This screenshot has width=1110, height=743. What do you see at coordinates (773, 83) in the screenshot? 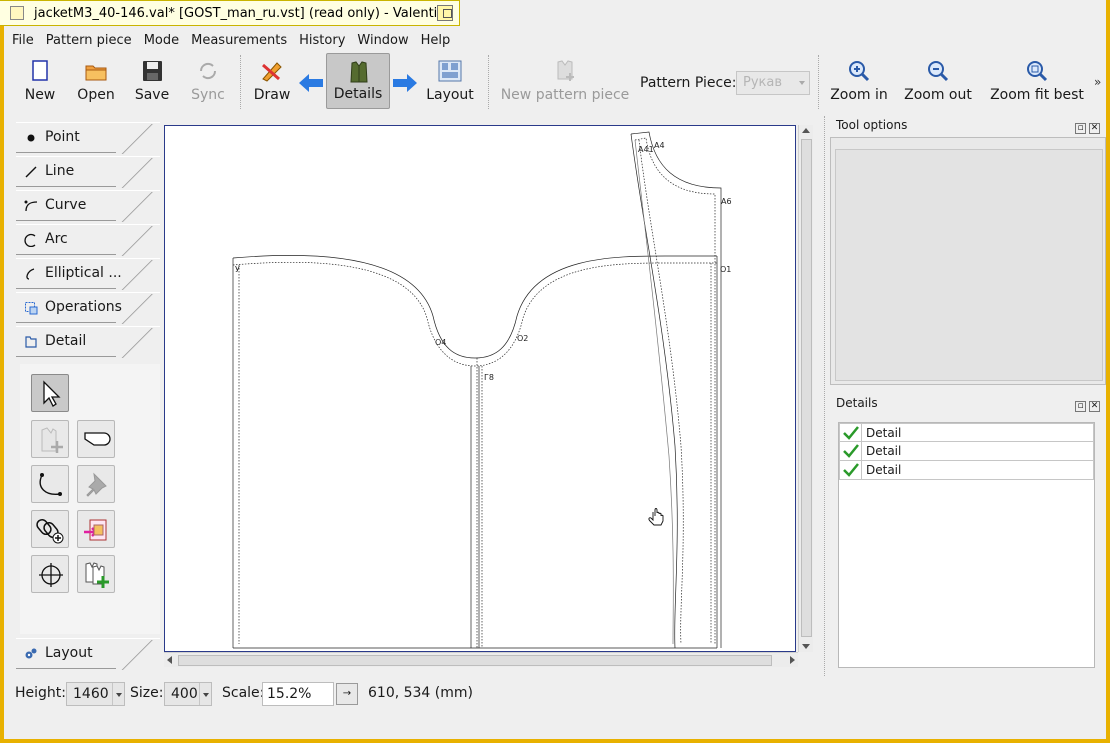
I see `pattern-piece-select: Рукав` at bounding box center [773, 83].